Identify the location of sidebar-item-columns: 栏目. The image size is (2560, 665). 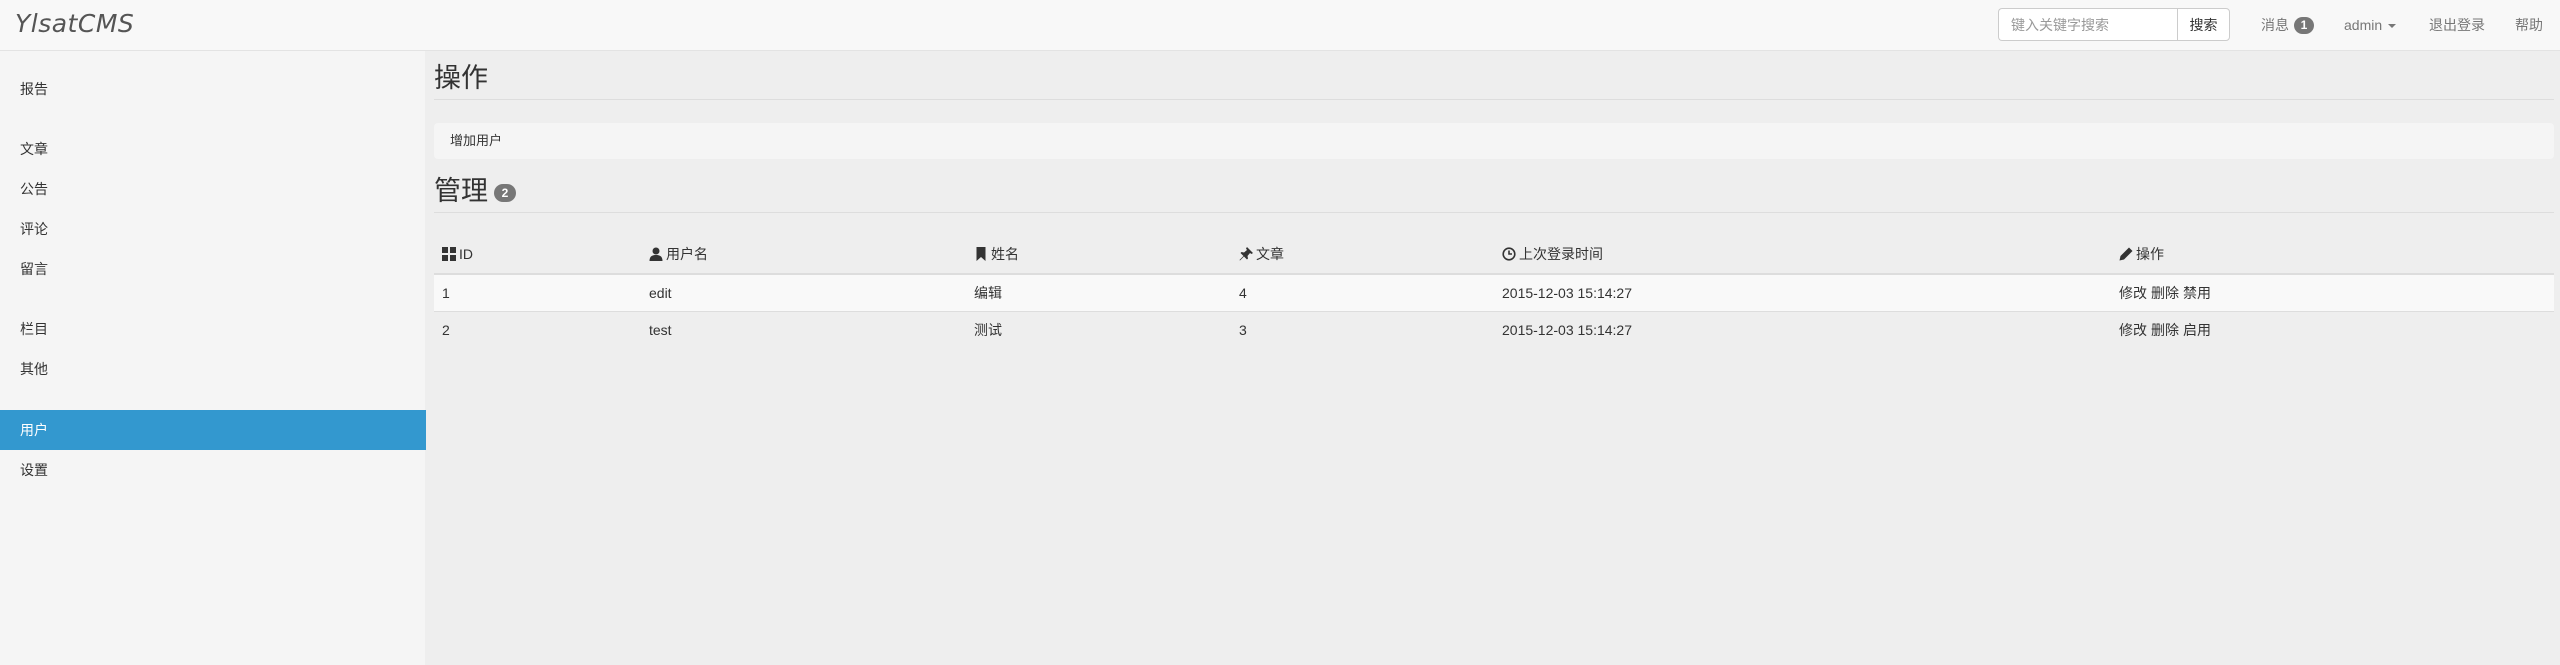
(213, 329).